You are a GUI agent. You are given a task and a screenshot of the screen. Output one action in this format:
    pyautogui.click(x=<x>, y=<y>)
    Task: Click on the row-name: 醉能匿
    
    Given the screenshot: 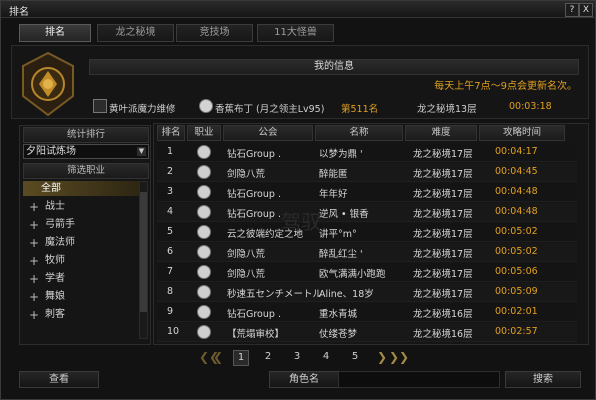 What is the action you would take?
    pyautogui.click(x=333, y=174)
    